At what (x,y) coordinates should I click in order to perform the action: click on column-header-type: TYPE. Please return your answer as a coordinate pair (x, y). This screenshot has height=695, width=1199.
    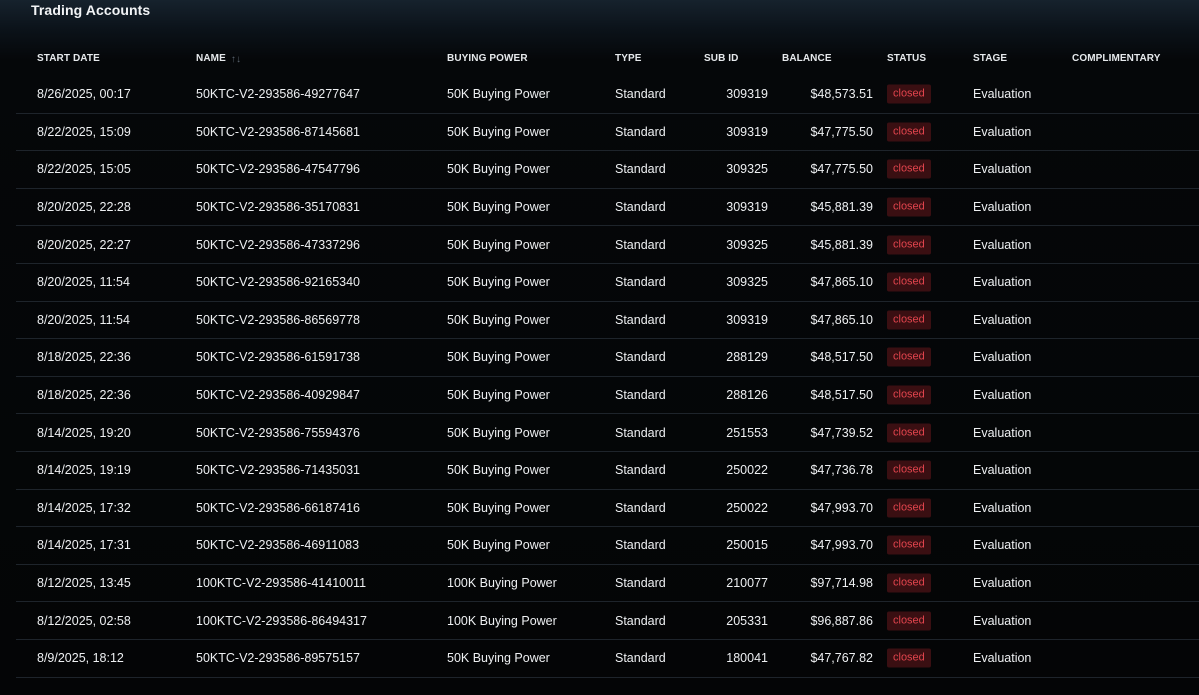
    Looking at the image, I should click on (628, 58).